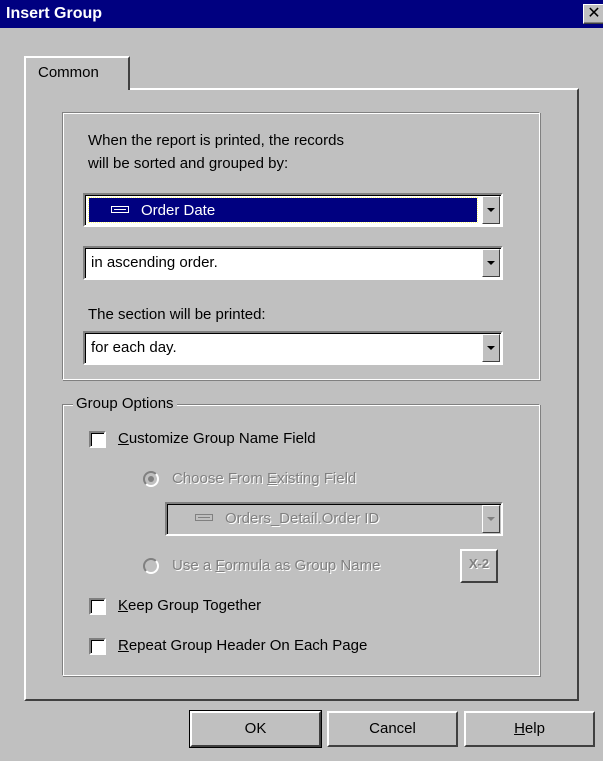 The width and height of the screenshot is (603, 761). I want to click on sort-intro-line1: When the report is printed, the records, so click(216, 140).